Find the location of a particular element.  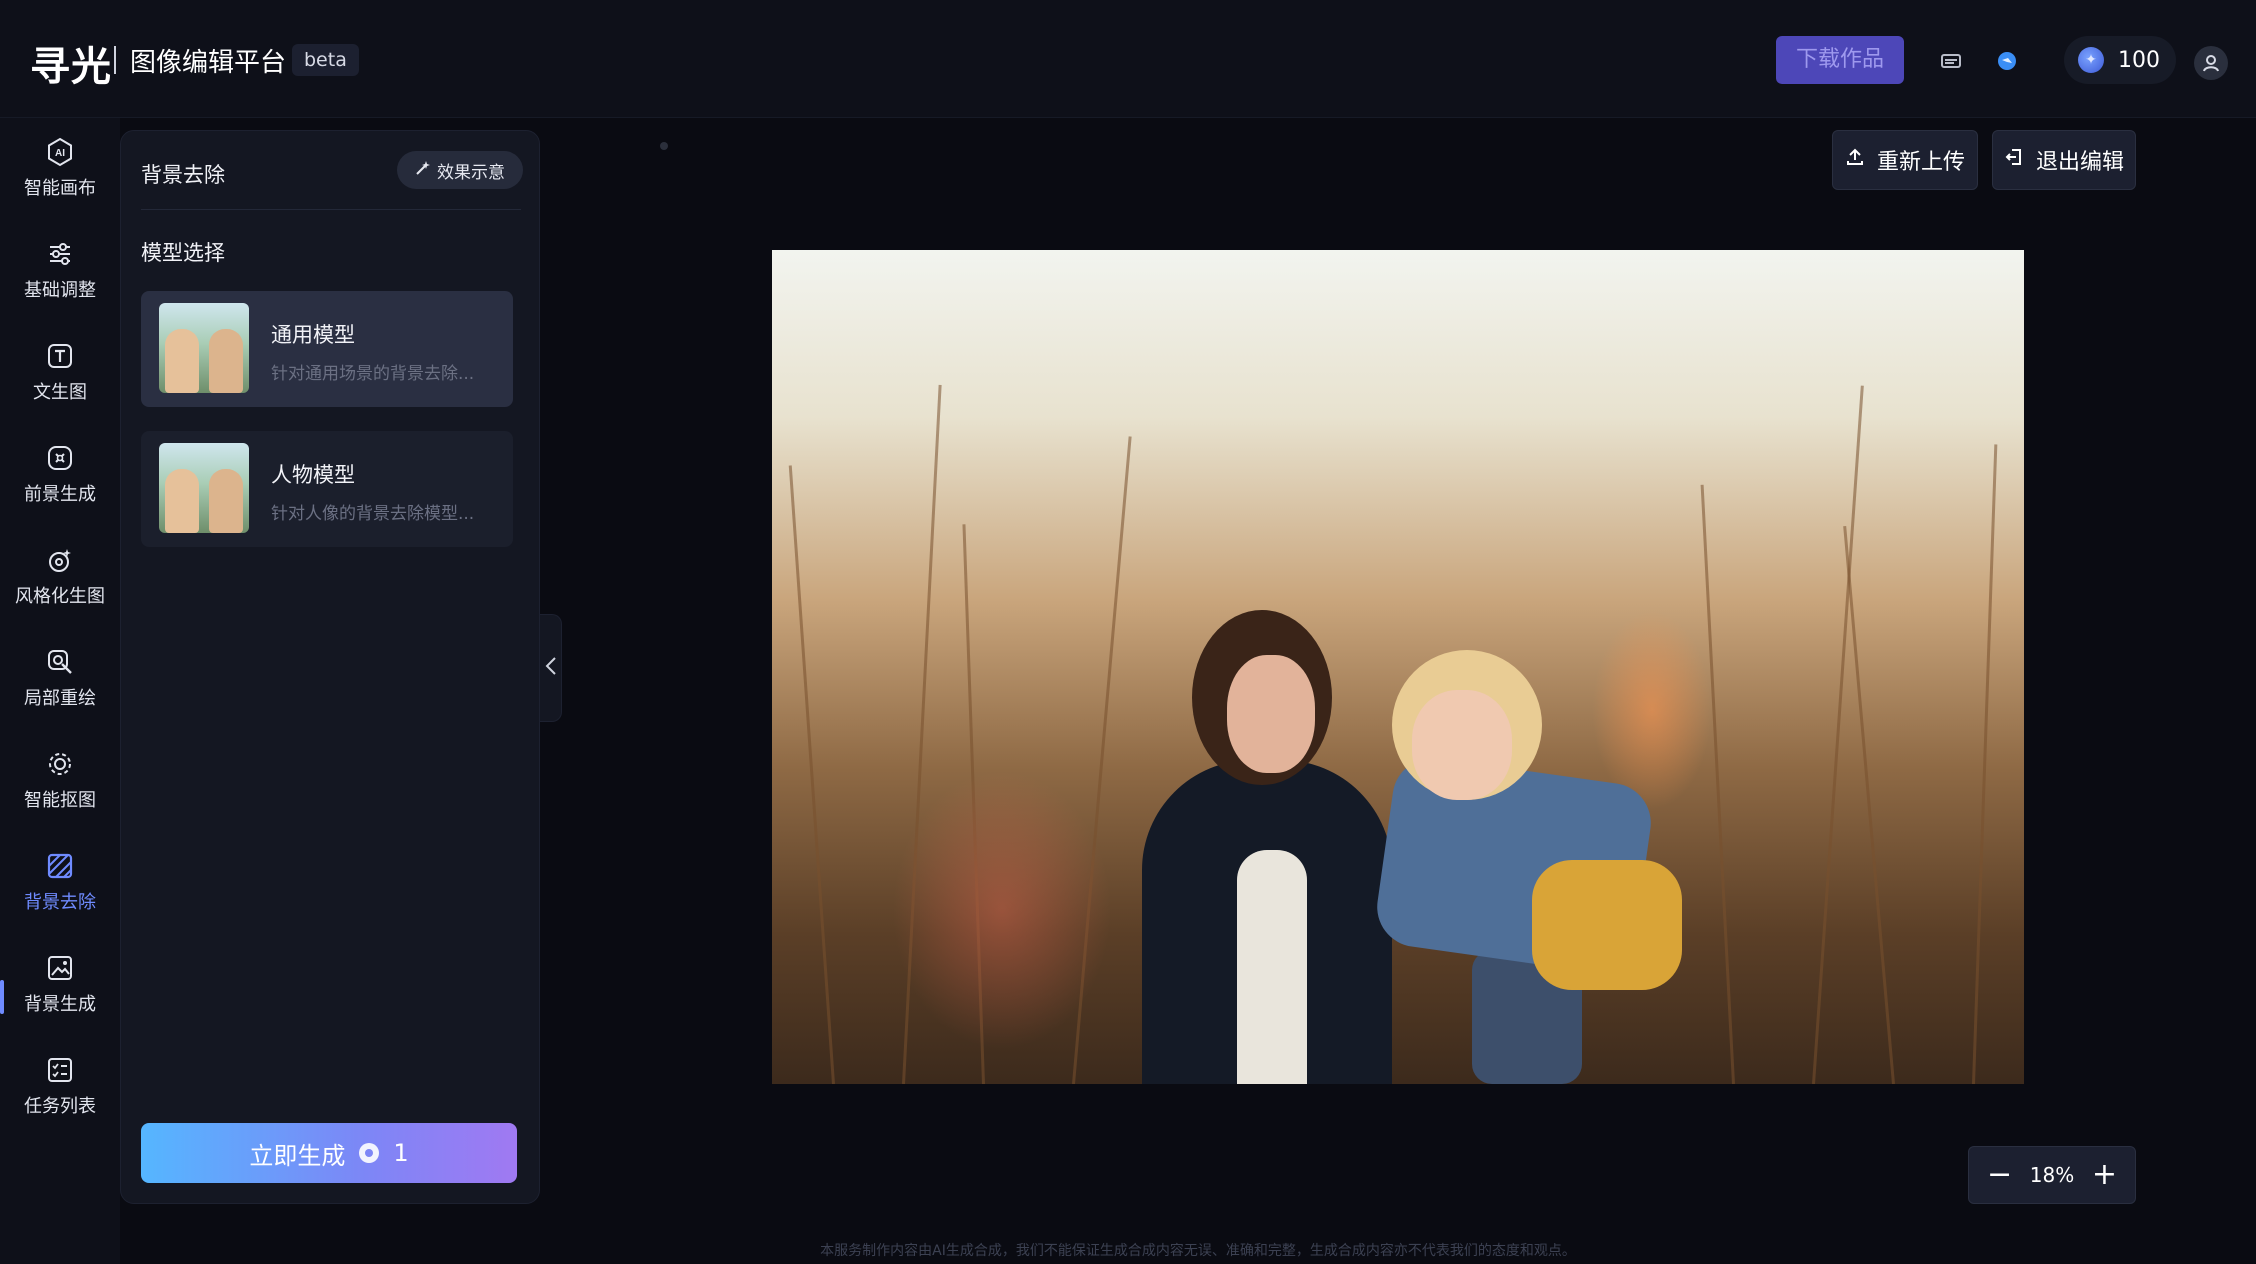

rail-item-background-generate: 背景生成 is located at coordinates (60, 979).